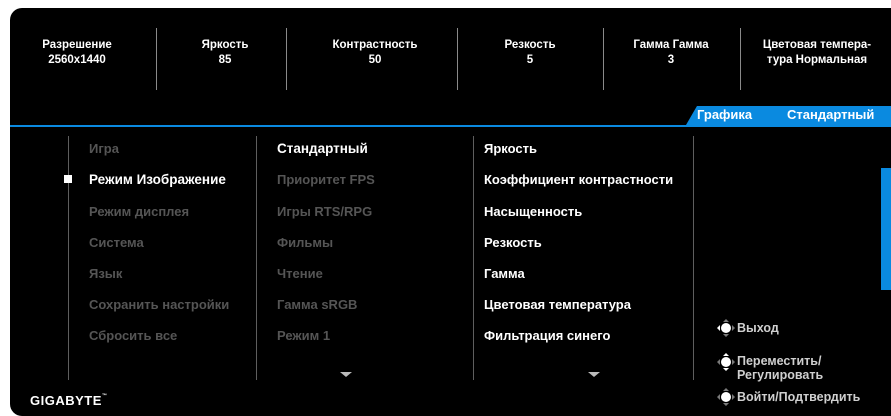  I want to click on mode-item-mode1: Режим 1, so click(303, 336).